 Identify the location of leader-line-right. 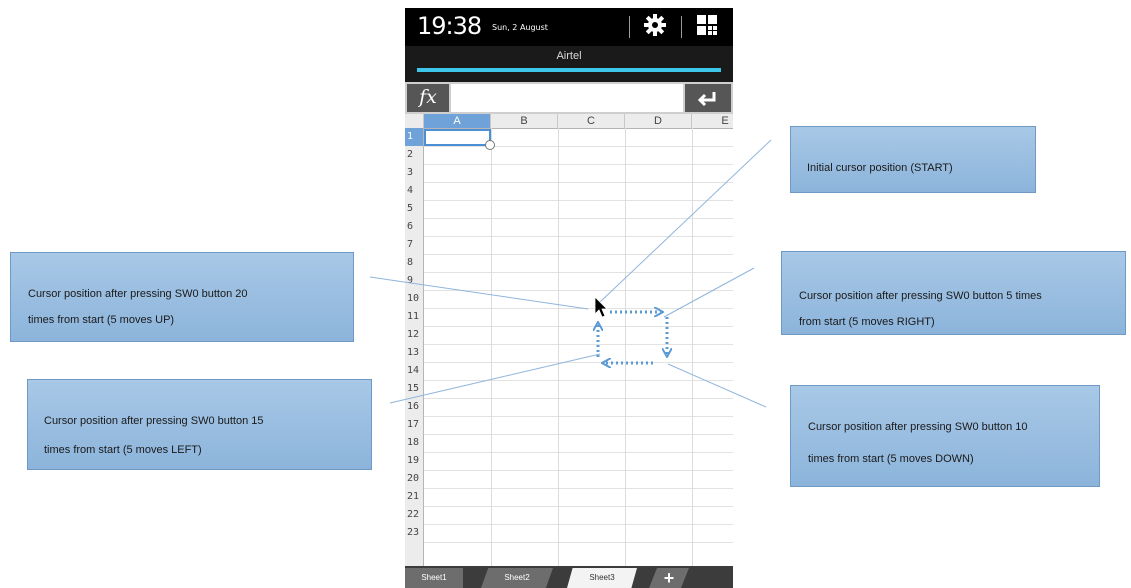
(709, 292).